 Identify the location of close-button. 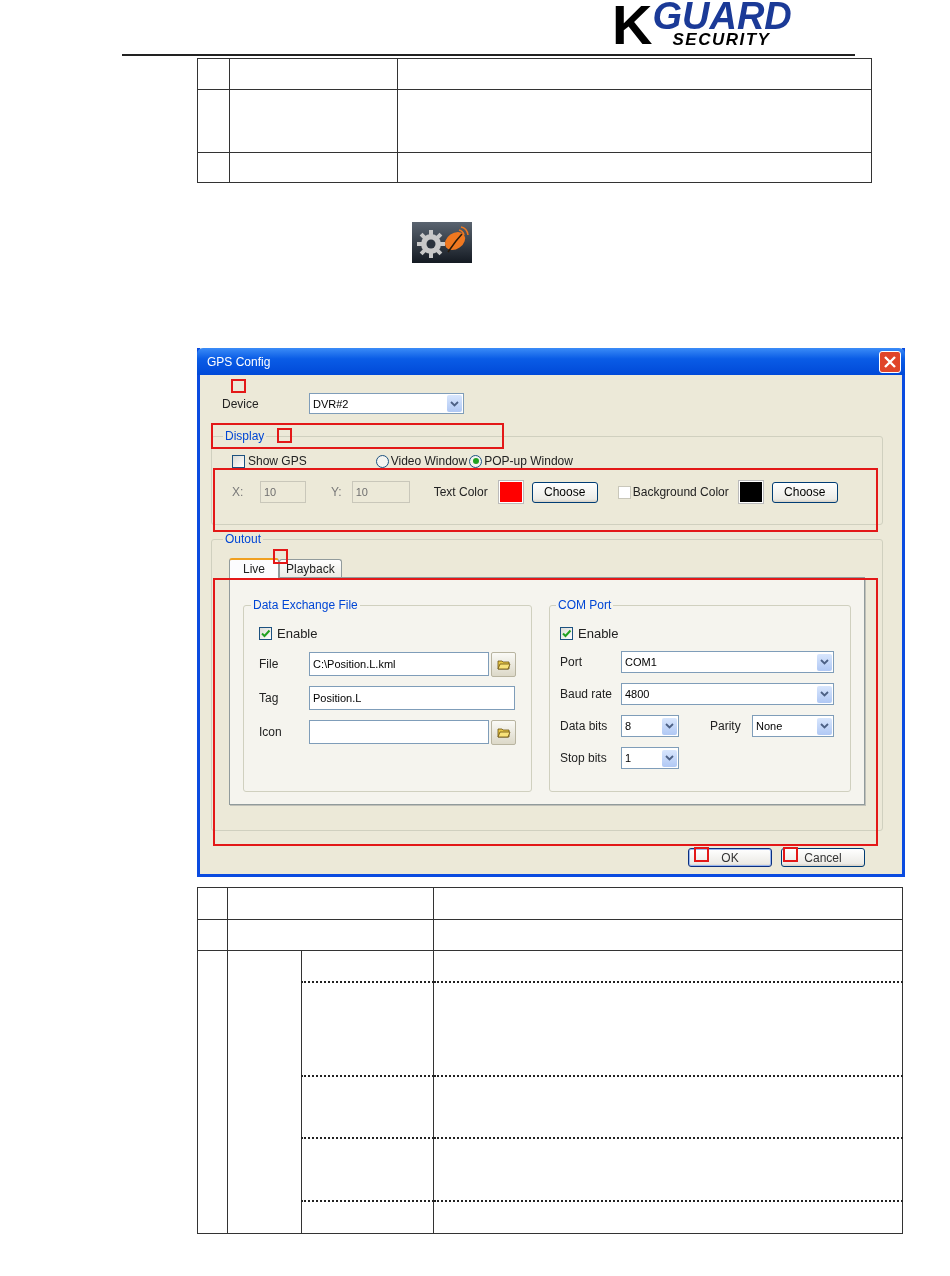
(890, 361).